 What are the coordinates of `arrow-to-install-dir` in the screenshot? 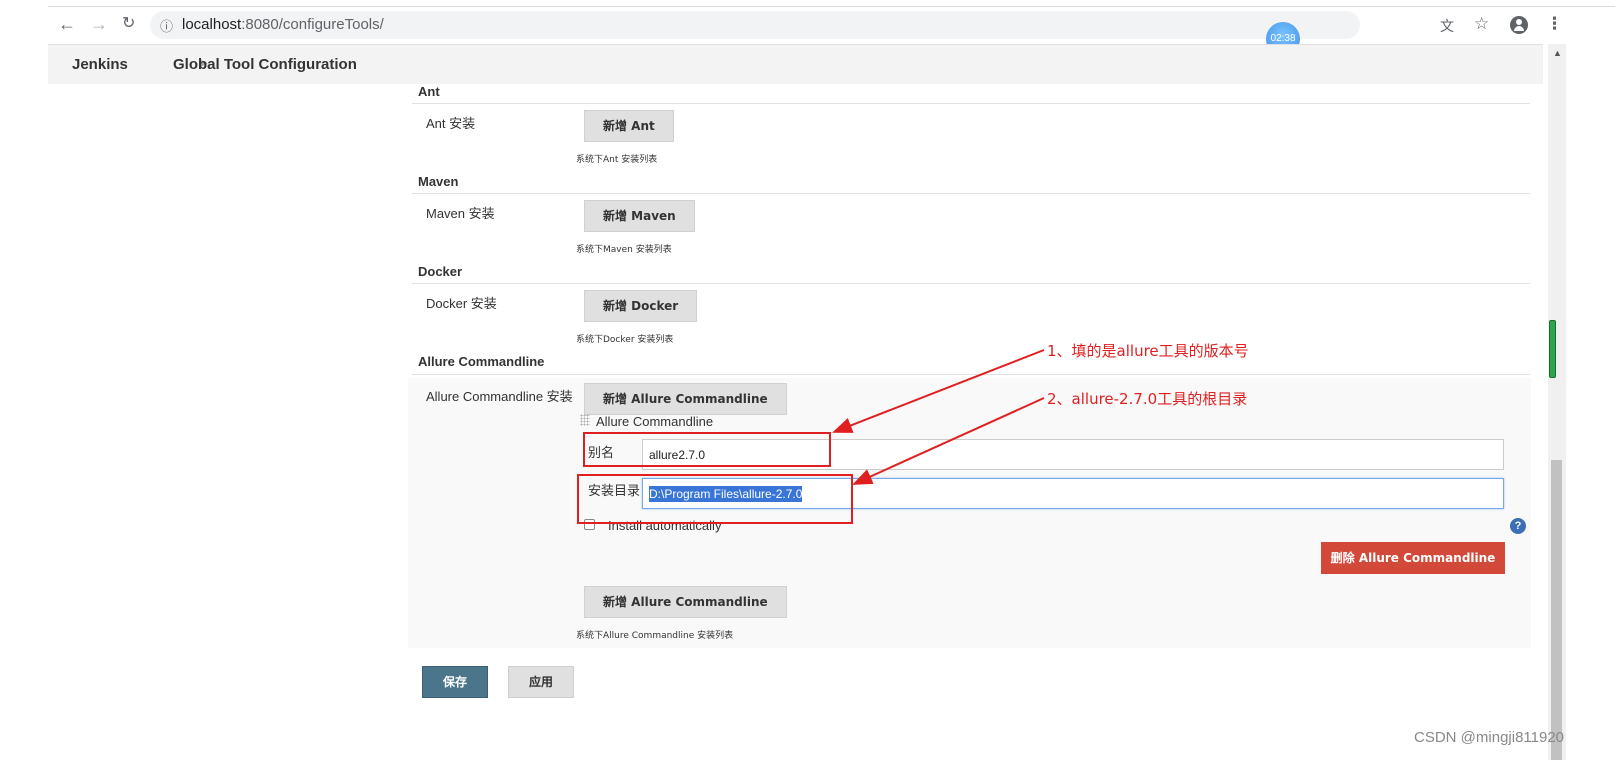 It's located at (948, 441).